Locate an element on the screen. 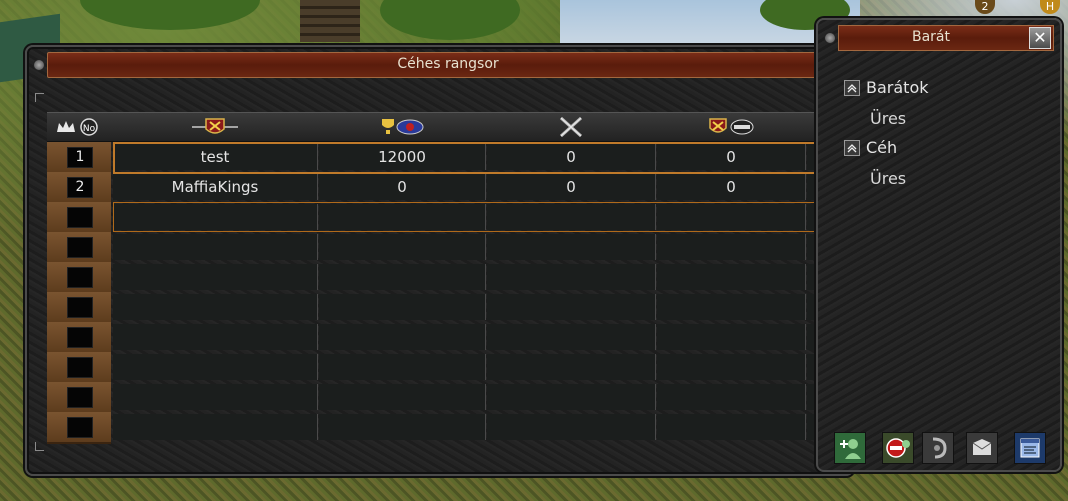 The image size is (1068, 501). whisper-icon is located at coordinates (939, 448).